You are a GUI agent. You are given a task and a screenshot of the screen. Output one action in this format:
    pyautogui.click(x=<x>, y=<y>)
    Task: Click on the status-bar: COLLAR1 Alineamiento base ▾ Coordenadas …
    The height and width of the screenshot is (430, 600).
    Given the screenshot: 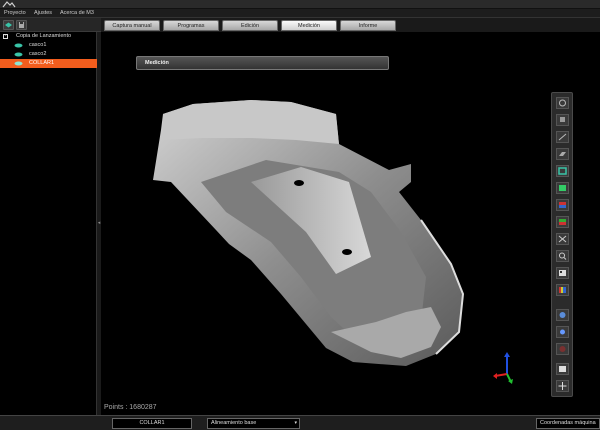 What is the action you would take?
    pyautogui.click(x=300, y=422)
    